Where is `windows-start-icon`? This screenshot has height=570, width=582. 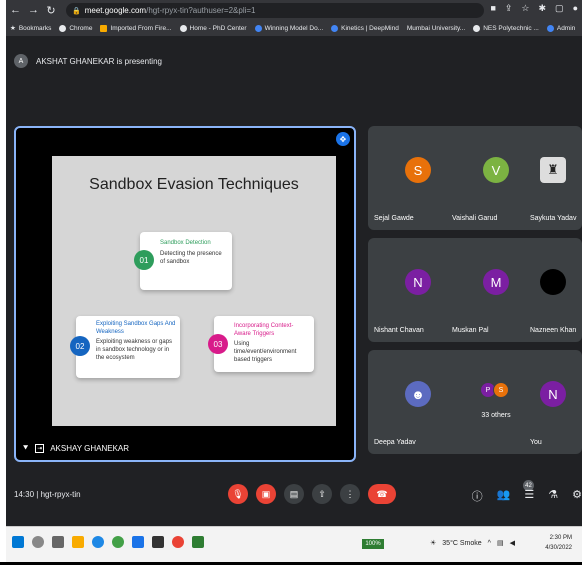 windows-start-icon is located at coordinates (18, 542).